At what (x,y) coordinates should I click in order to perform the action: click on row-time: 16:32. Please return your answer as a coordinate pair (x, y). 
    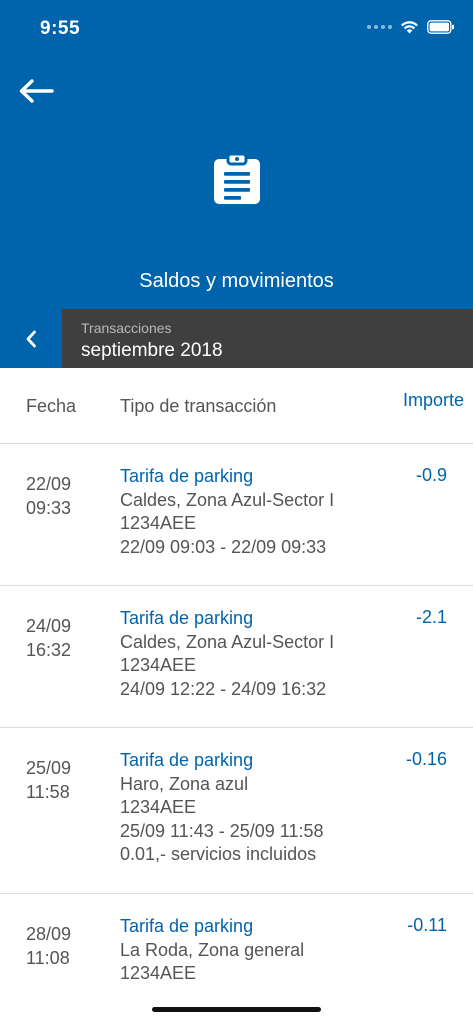
    Looking at the image, I should click on (49, 650).